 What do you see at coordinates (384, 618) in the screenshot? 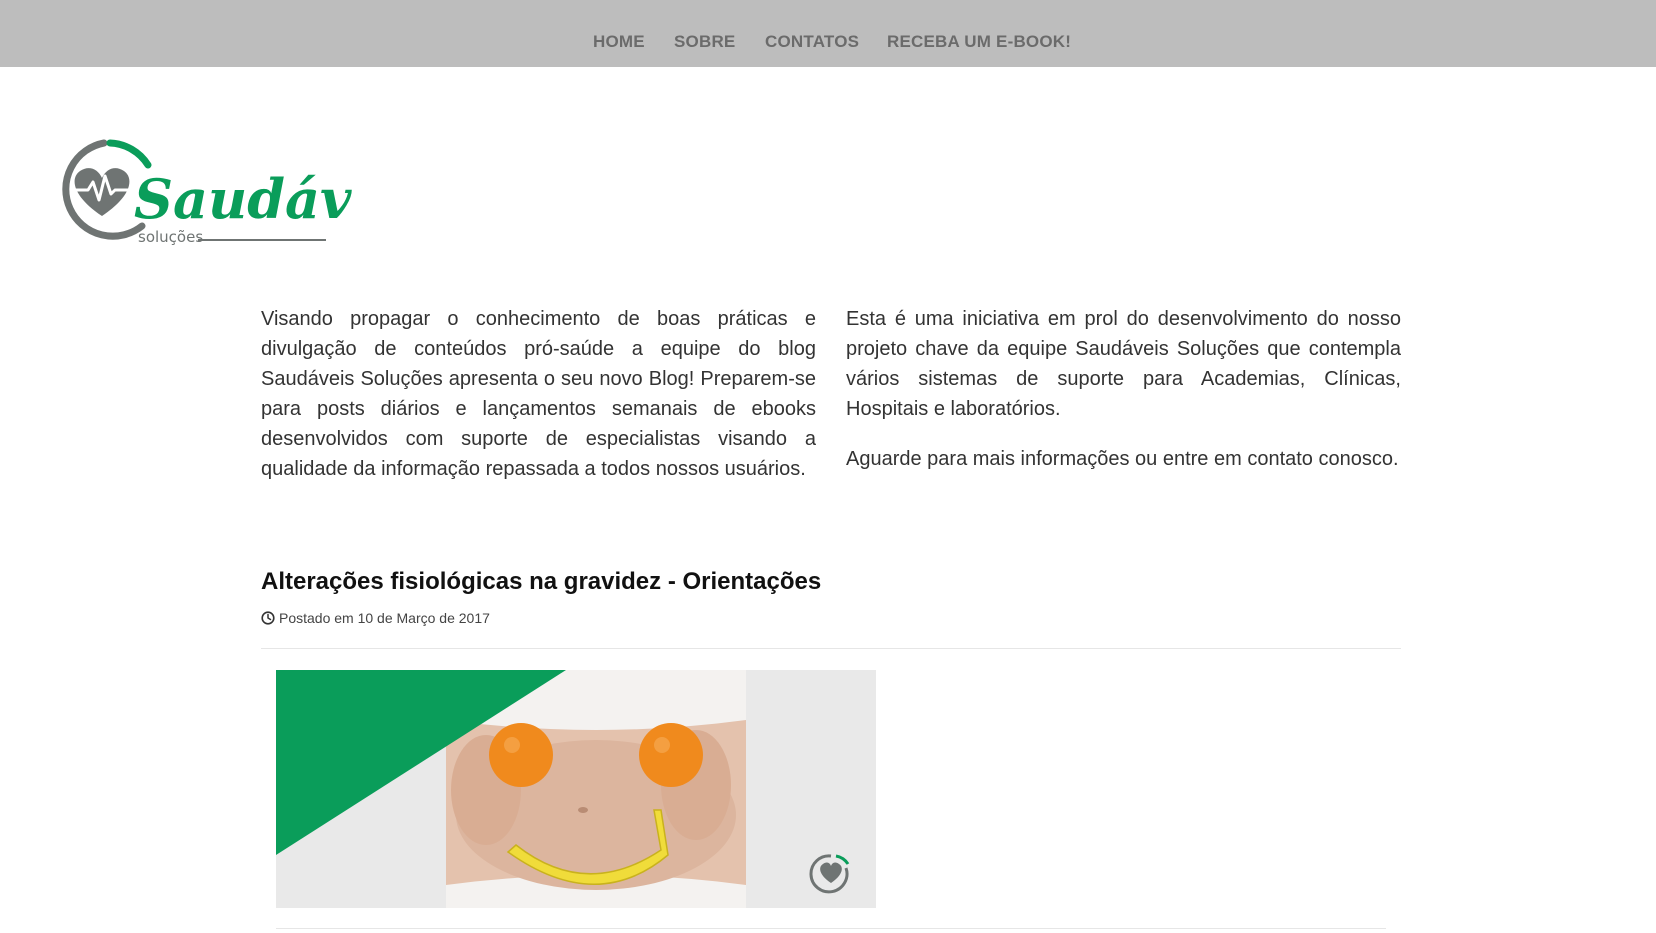
I see `post-date: Postado em 10 de Março de 2017` at bounding box center [384, 618].